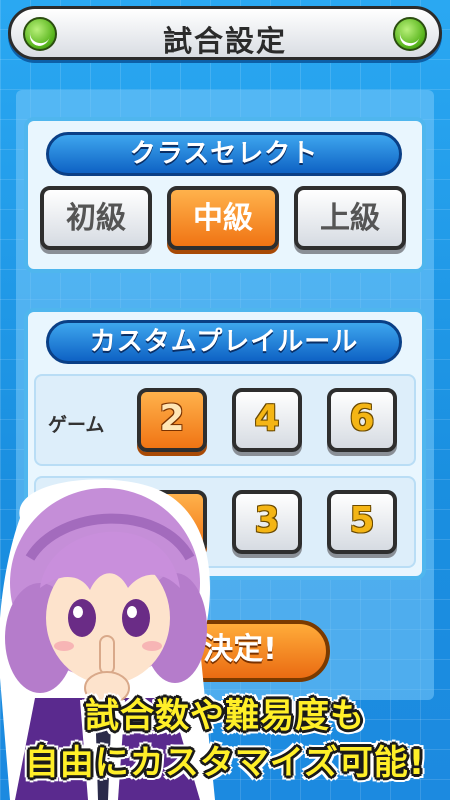  Describe the element at coordinates (410, 34) in the screenshot. I see `tennis-ball-icon` at that location.